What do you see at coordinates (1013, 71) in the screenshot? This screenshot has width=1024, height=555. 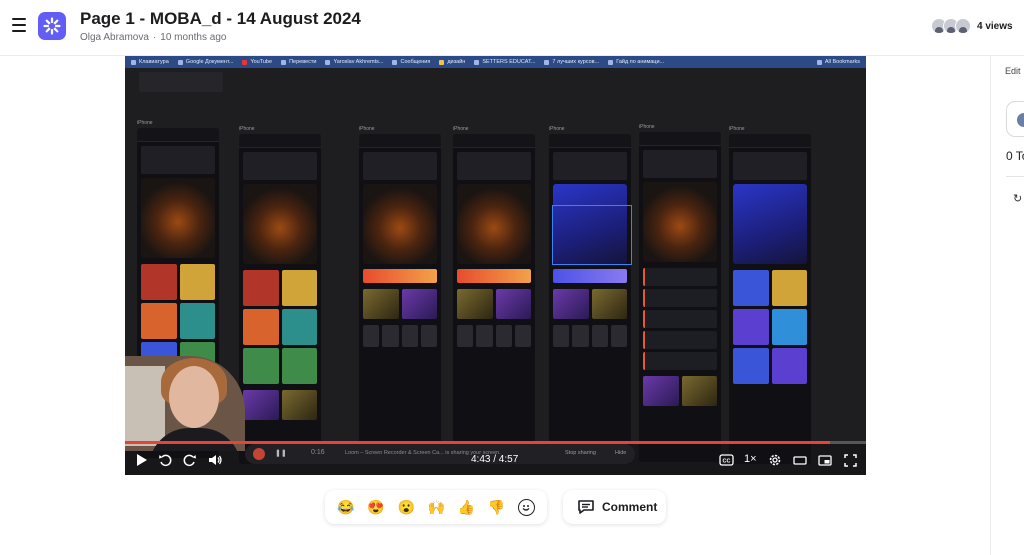 I see `edit-link: Edit` at bounding box center [1013, 71].